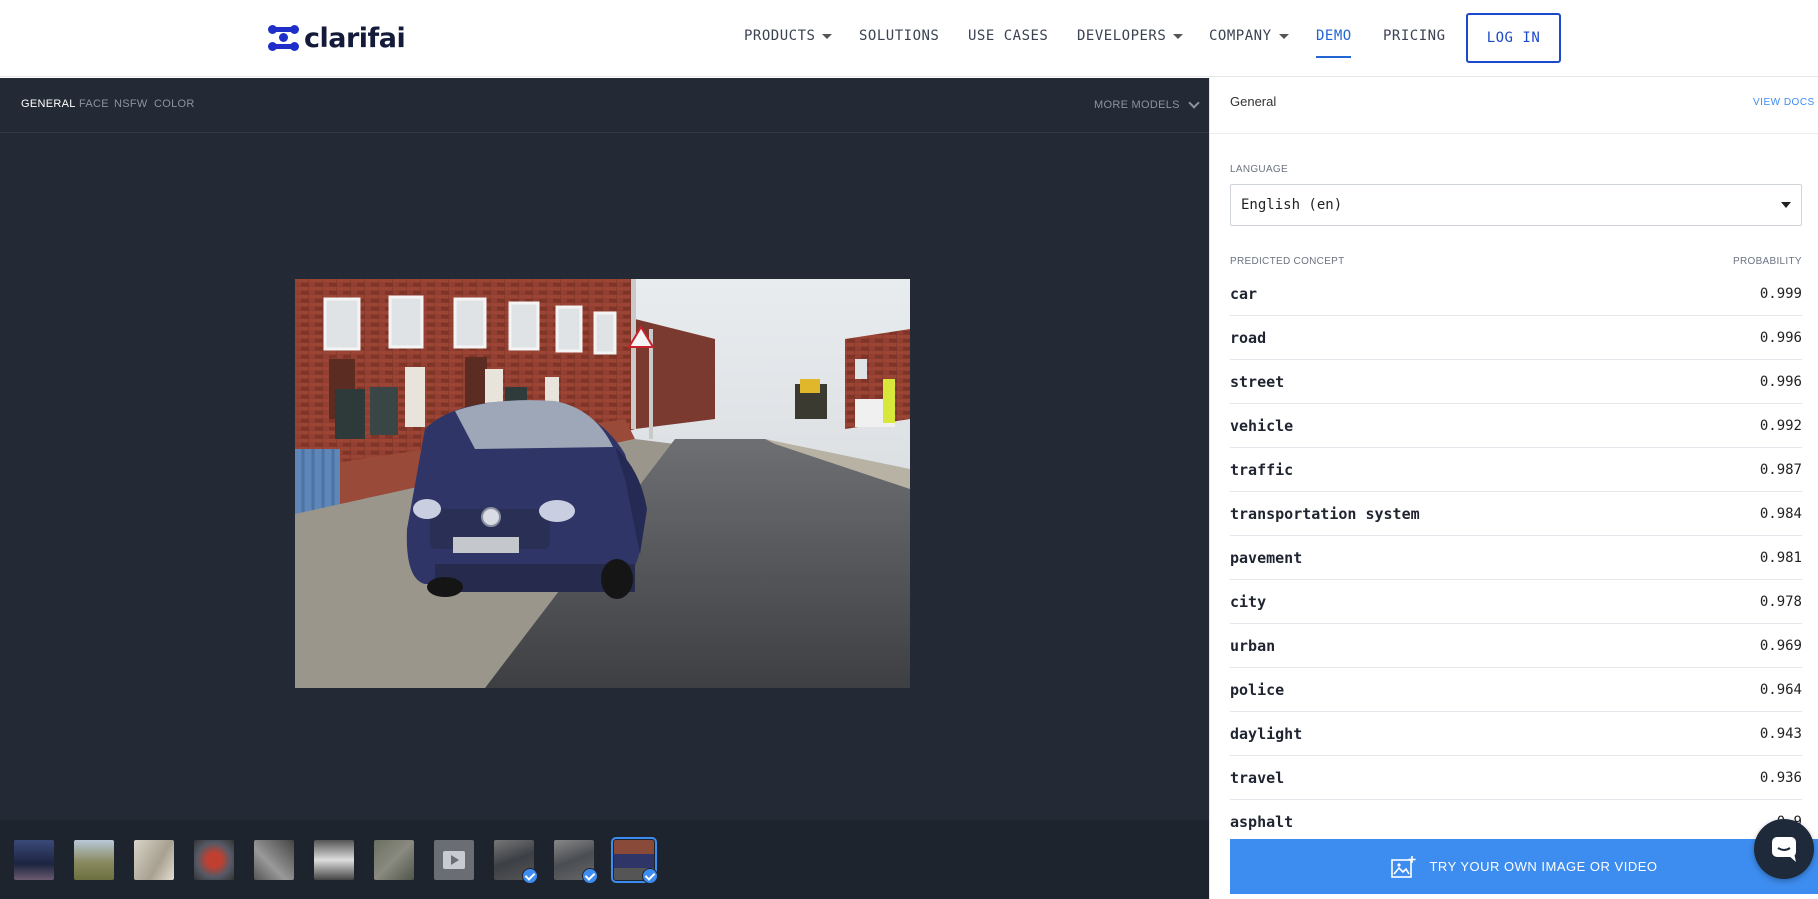 This screenshot has width=1818, height=899. I want to click on nav-demo-label: DEMO, so click(1334, 36).